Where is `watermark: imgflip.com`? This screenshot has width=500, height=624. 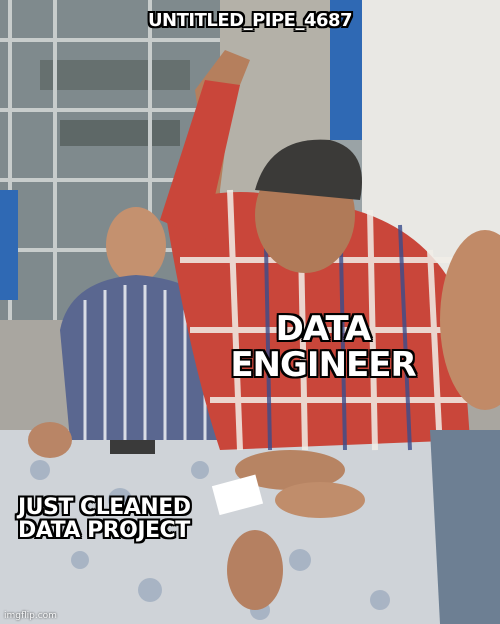
watermark: imgflip.com is located at coordinates (30, 616).